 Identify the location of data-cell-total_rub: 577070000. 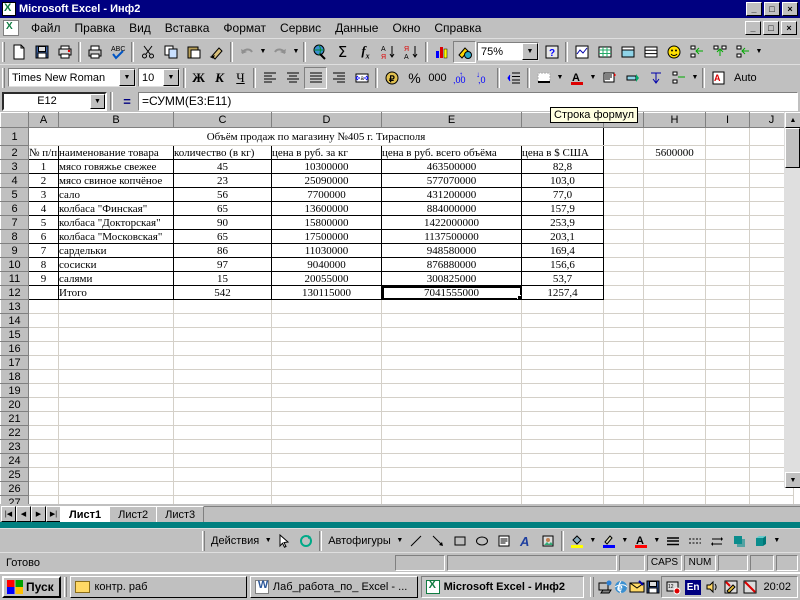
(451, 180).